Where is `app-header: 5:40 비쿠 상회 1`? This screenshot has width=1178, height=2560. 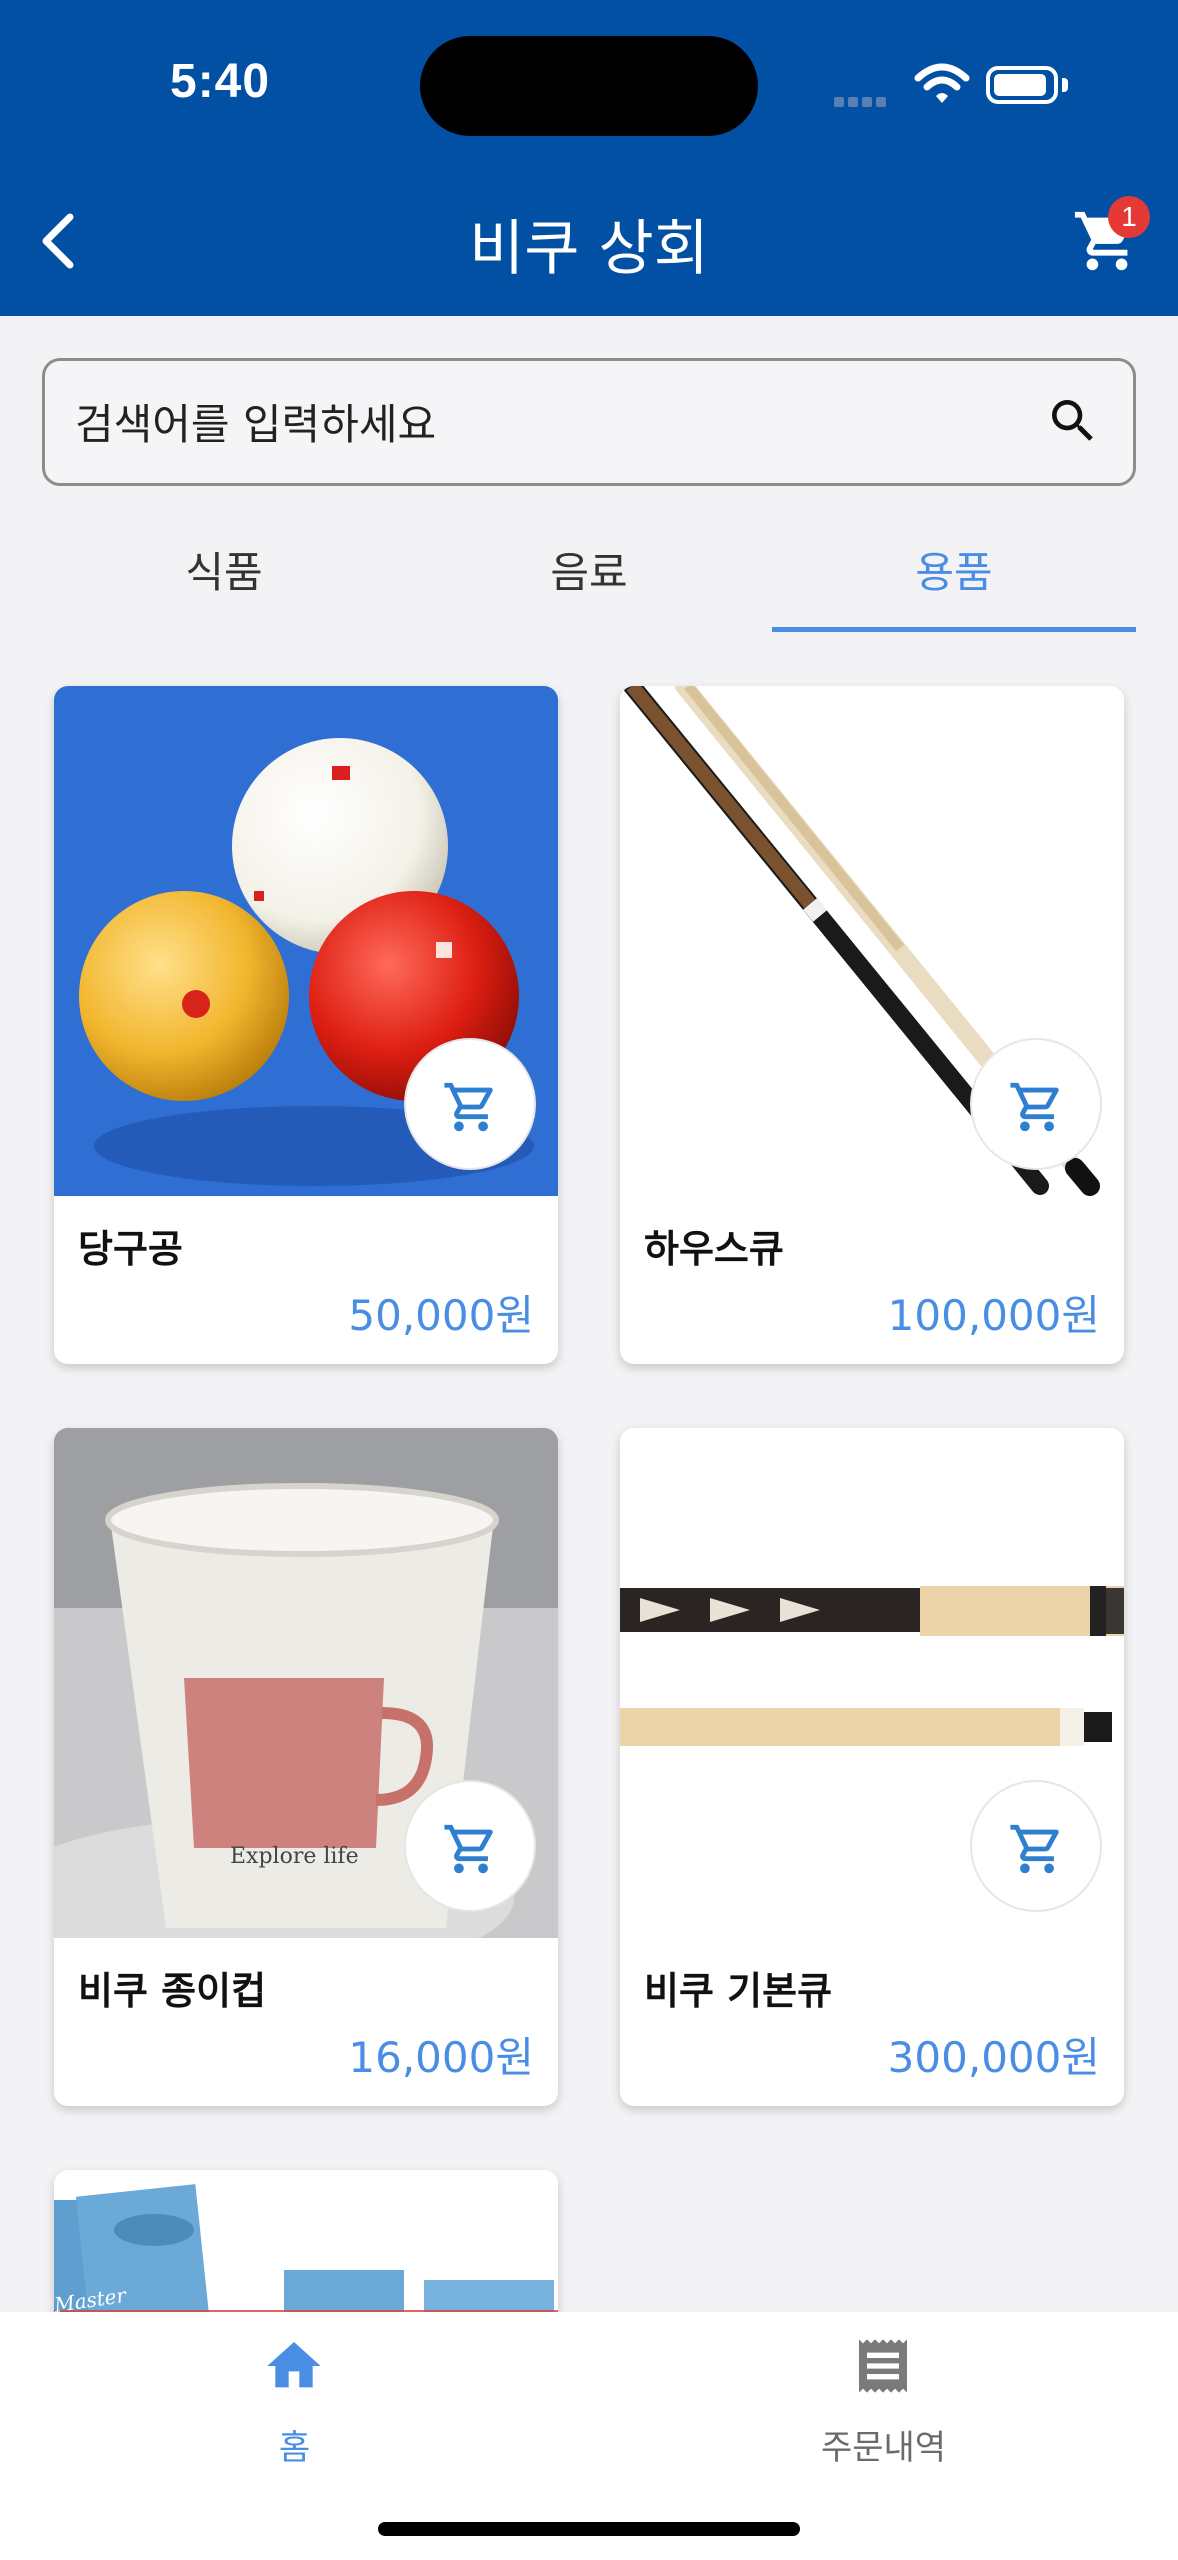 app-header: 5:40 비쿠 상회 1 is located at coordinates (589, 158).